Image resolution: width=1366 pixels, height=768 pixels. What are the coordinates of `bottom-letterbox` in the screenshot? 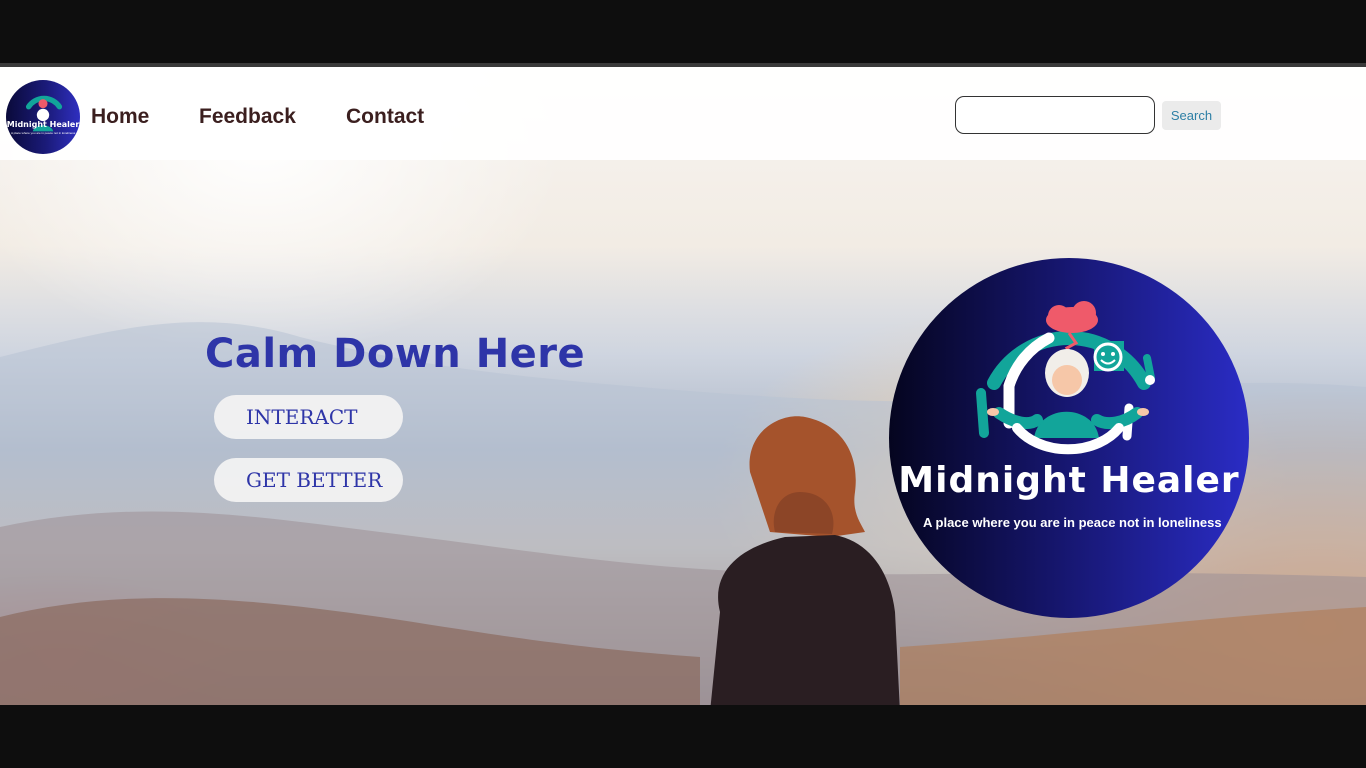 It's located at (683, 736).